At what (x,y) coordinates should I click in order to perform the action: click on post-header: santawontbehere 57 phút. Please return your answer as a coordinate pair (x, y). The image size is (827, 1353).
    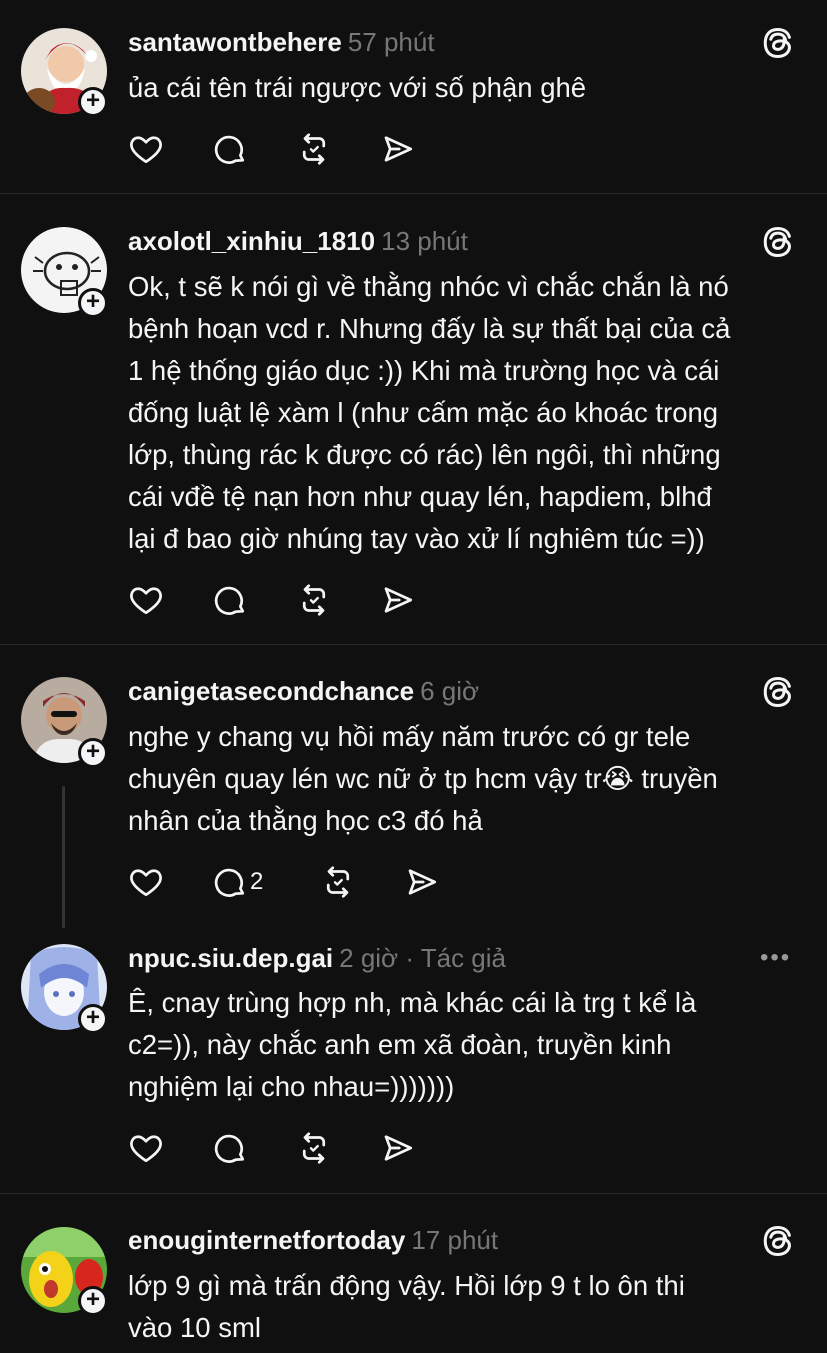
    Looking at the image, I should click on (281, 42).